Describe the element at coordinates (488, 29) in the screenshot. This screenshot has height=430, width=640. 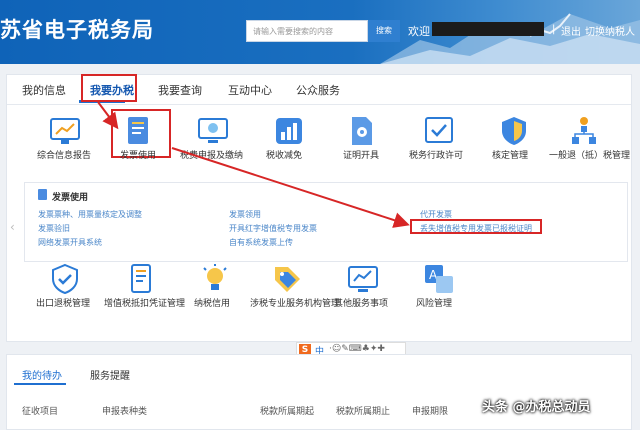
I see `redacted-username` at that location.